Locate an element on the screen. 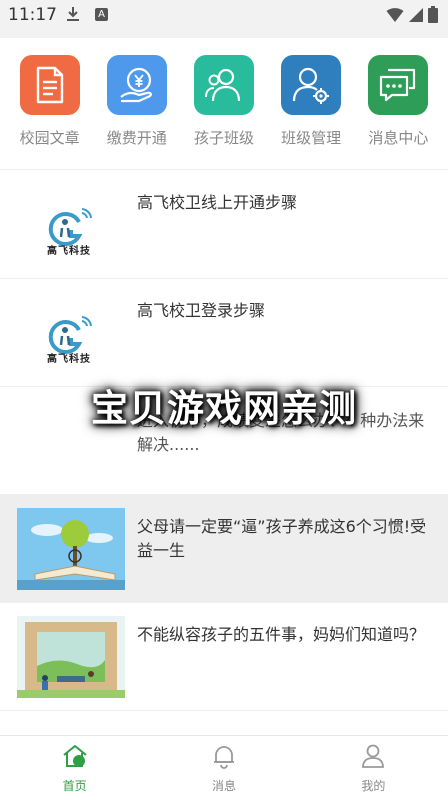  quick-item-children-class: 孩子班级 is located at coordinates (224, 103).